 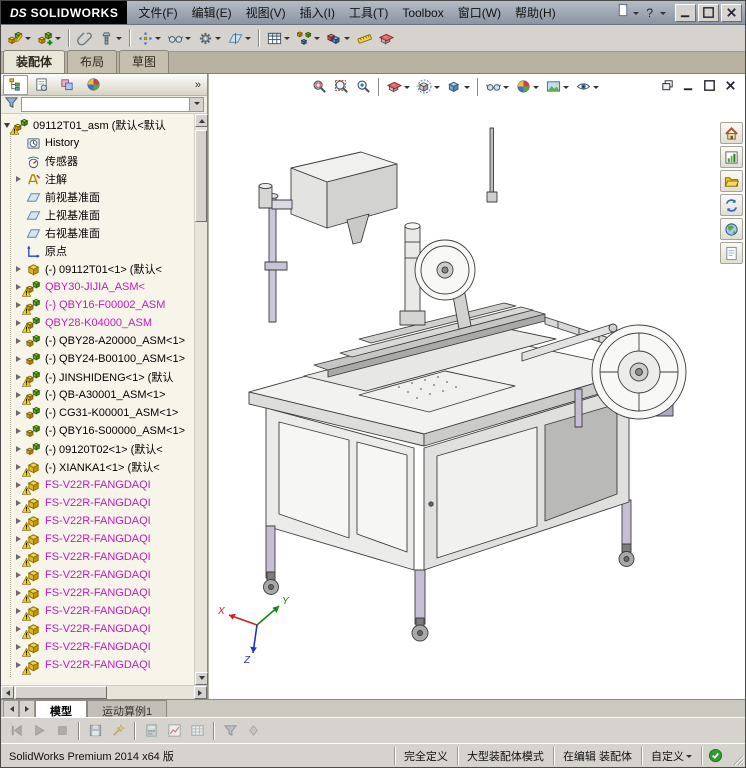 What do you see at coordinates (200, 692) in the screenshot?
I see `scroll-right-button` at bounding box center [200, 692].